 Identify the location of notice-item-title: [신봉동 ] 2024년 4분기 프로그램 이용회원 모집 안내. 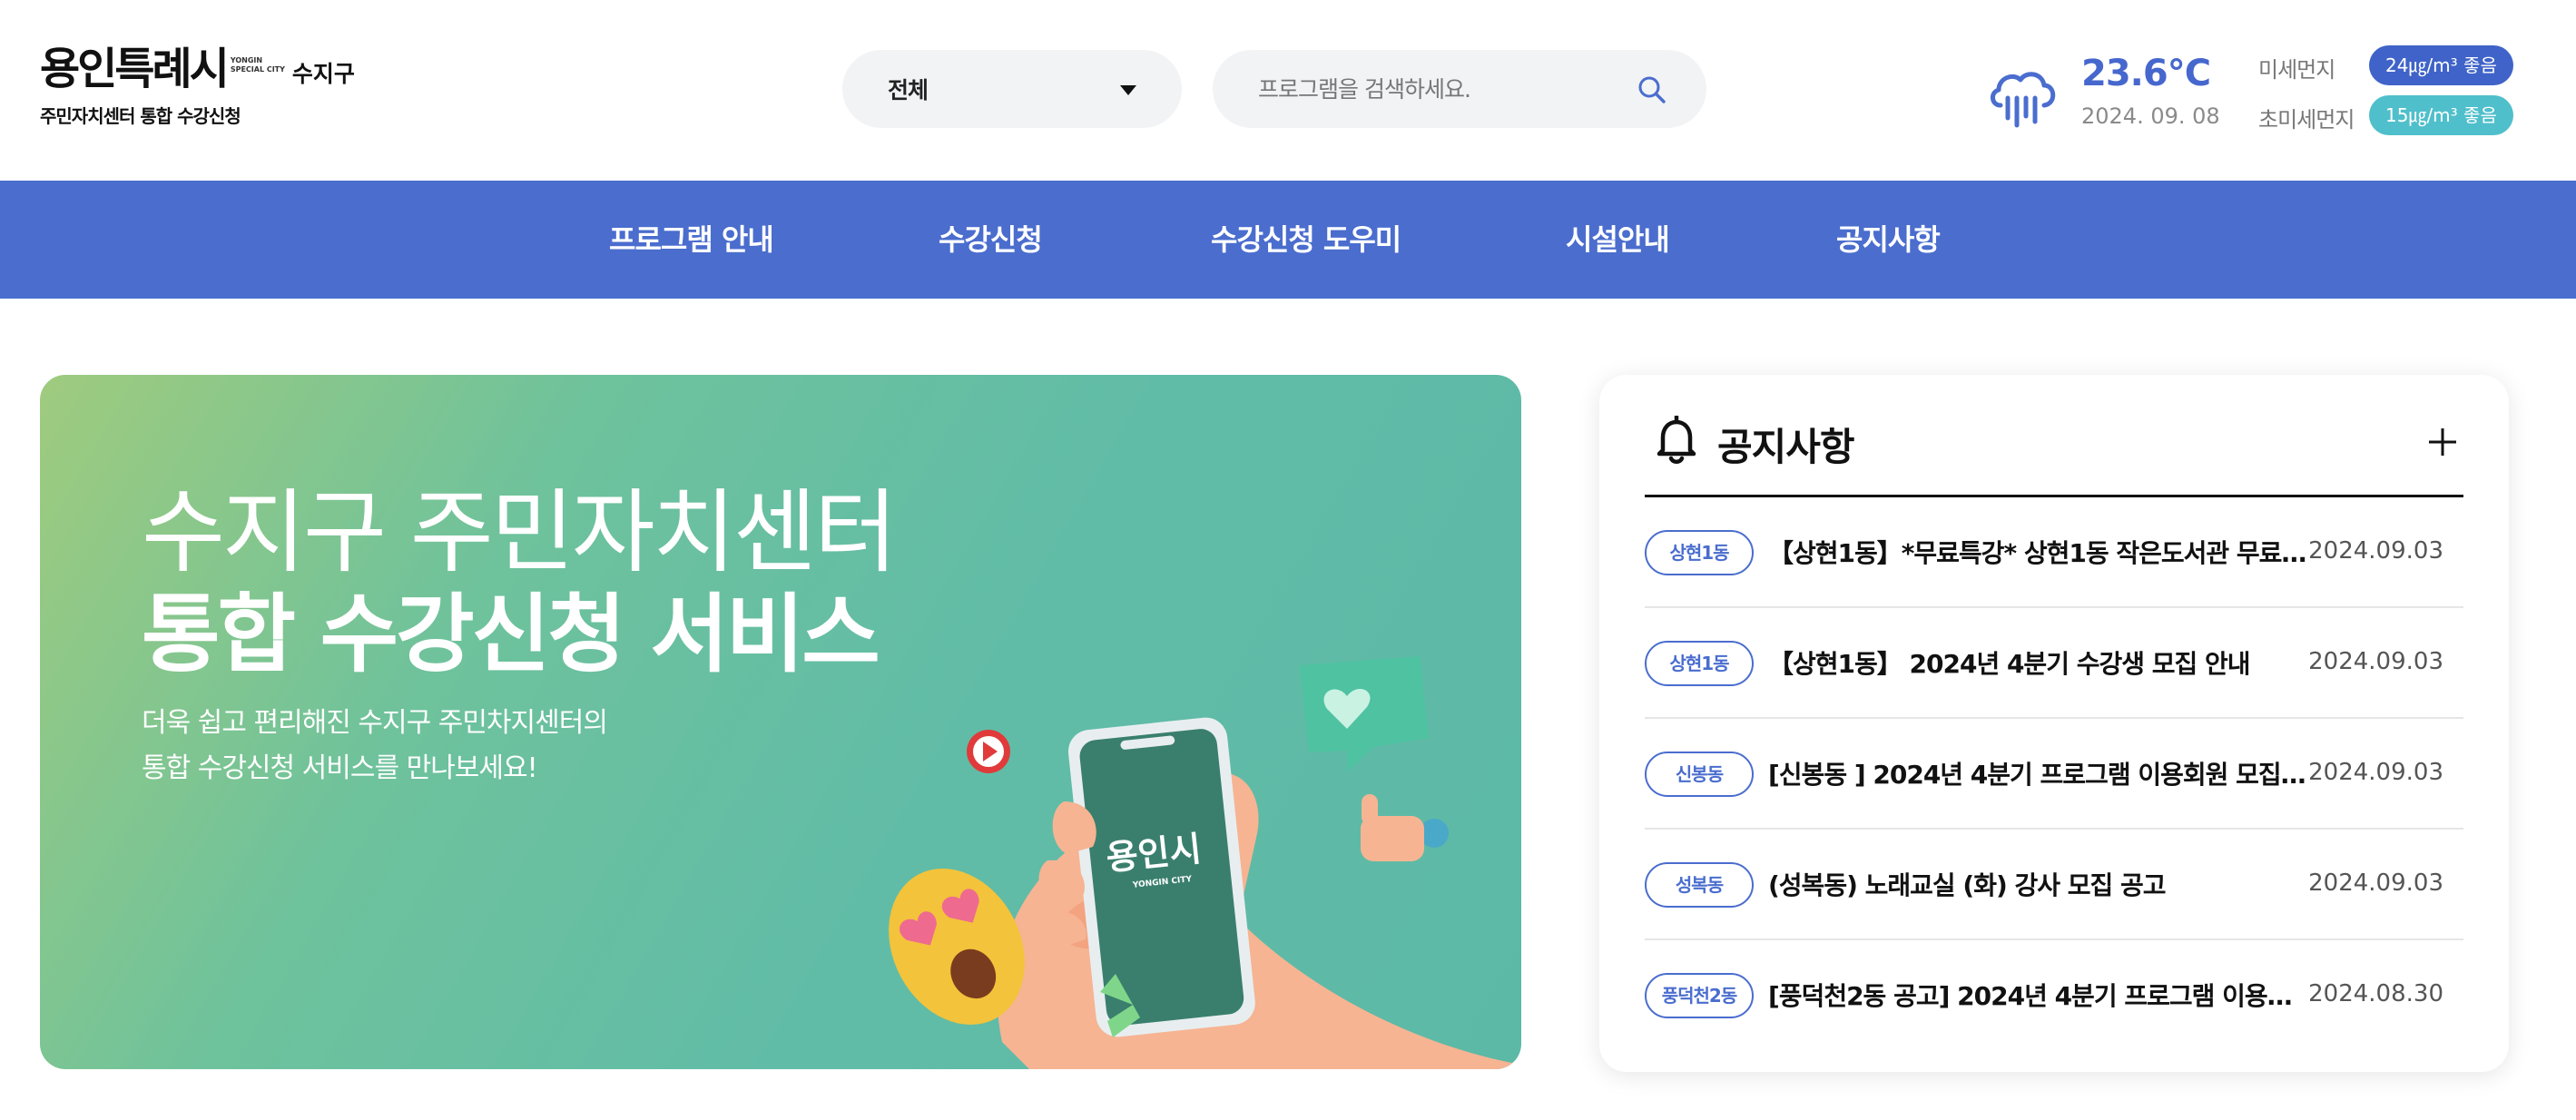
(2040, 775).